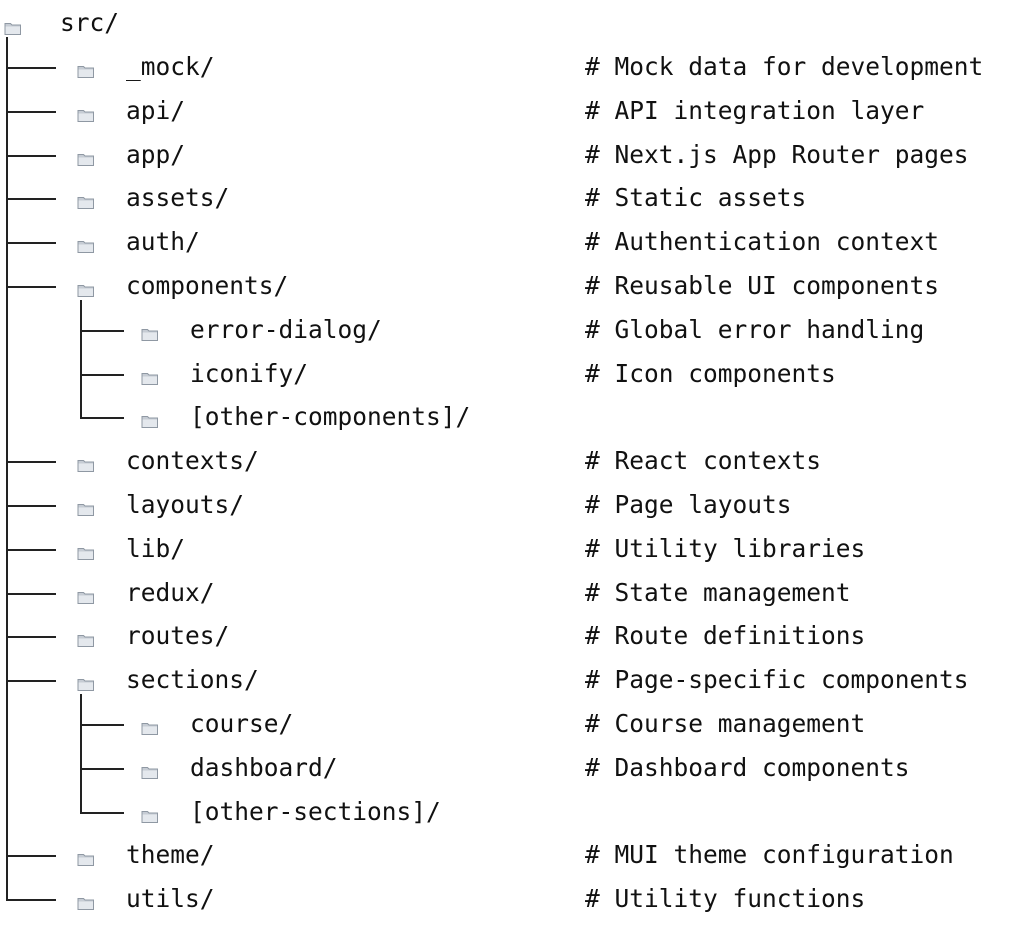 Image resolution: width=1026 pixels, height=934 pixels. I want to click on folder-comment: # Icon components, so click(710, 373).